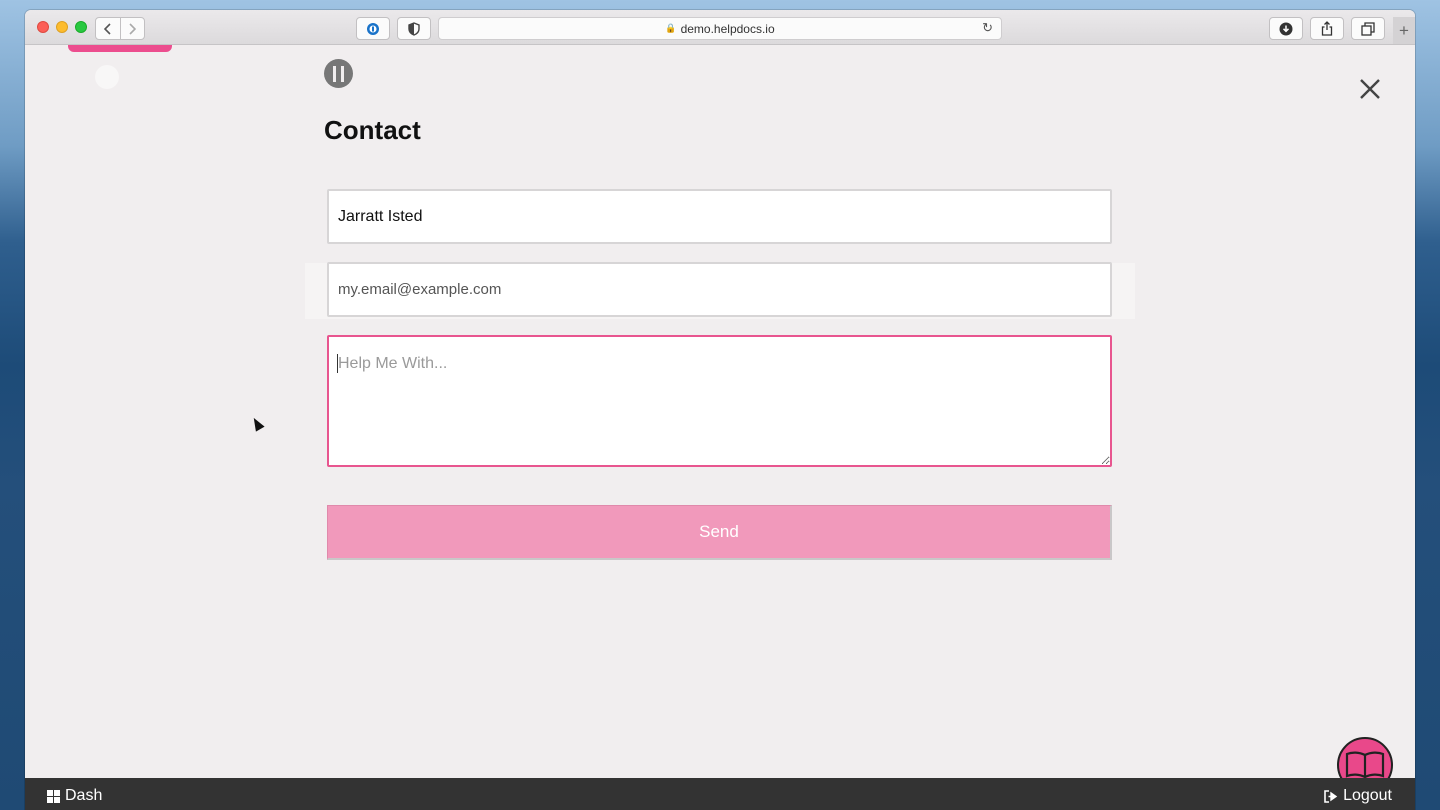 The width and height of the screenshot is (1440, 810). I want to click on share-icon, so click(1327, 28).